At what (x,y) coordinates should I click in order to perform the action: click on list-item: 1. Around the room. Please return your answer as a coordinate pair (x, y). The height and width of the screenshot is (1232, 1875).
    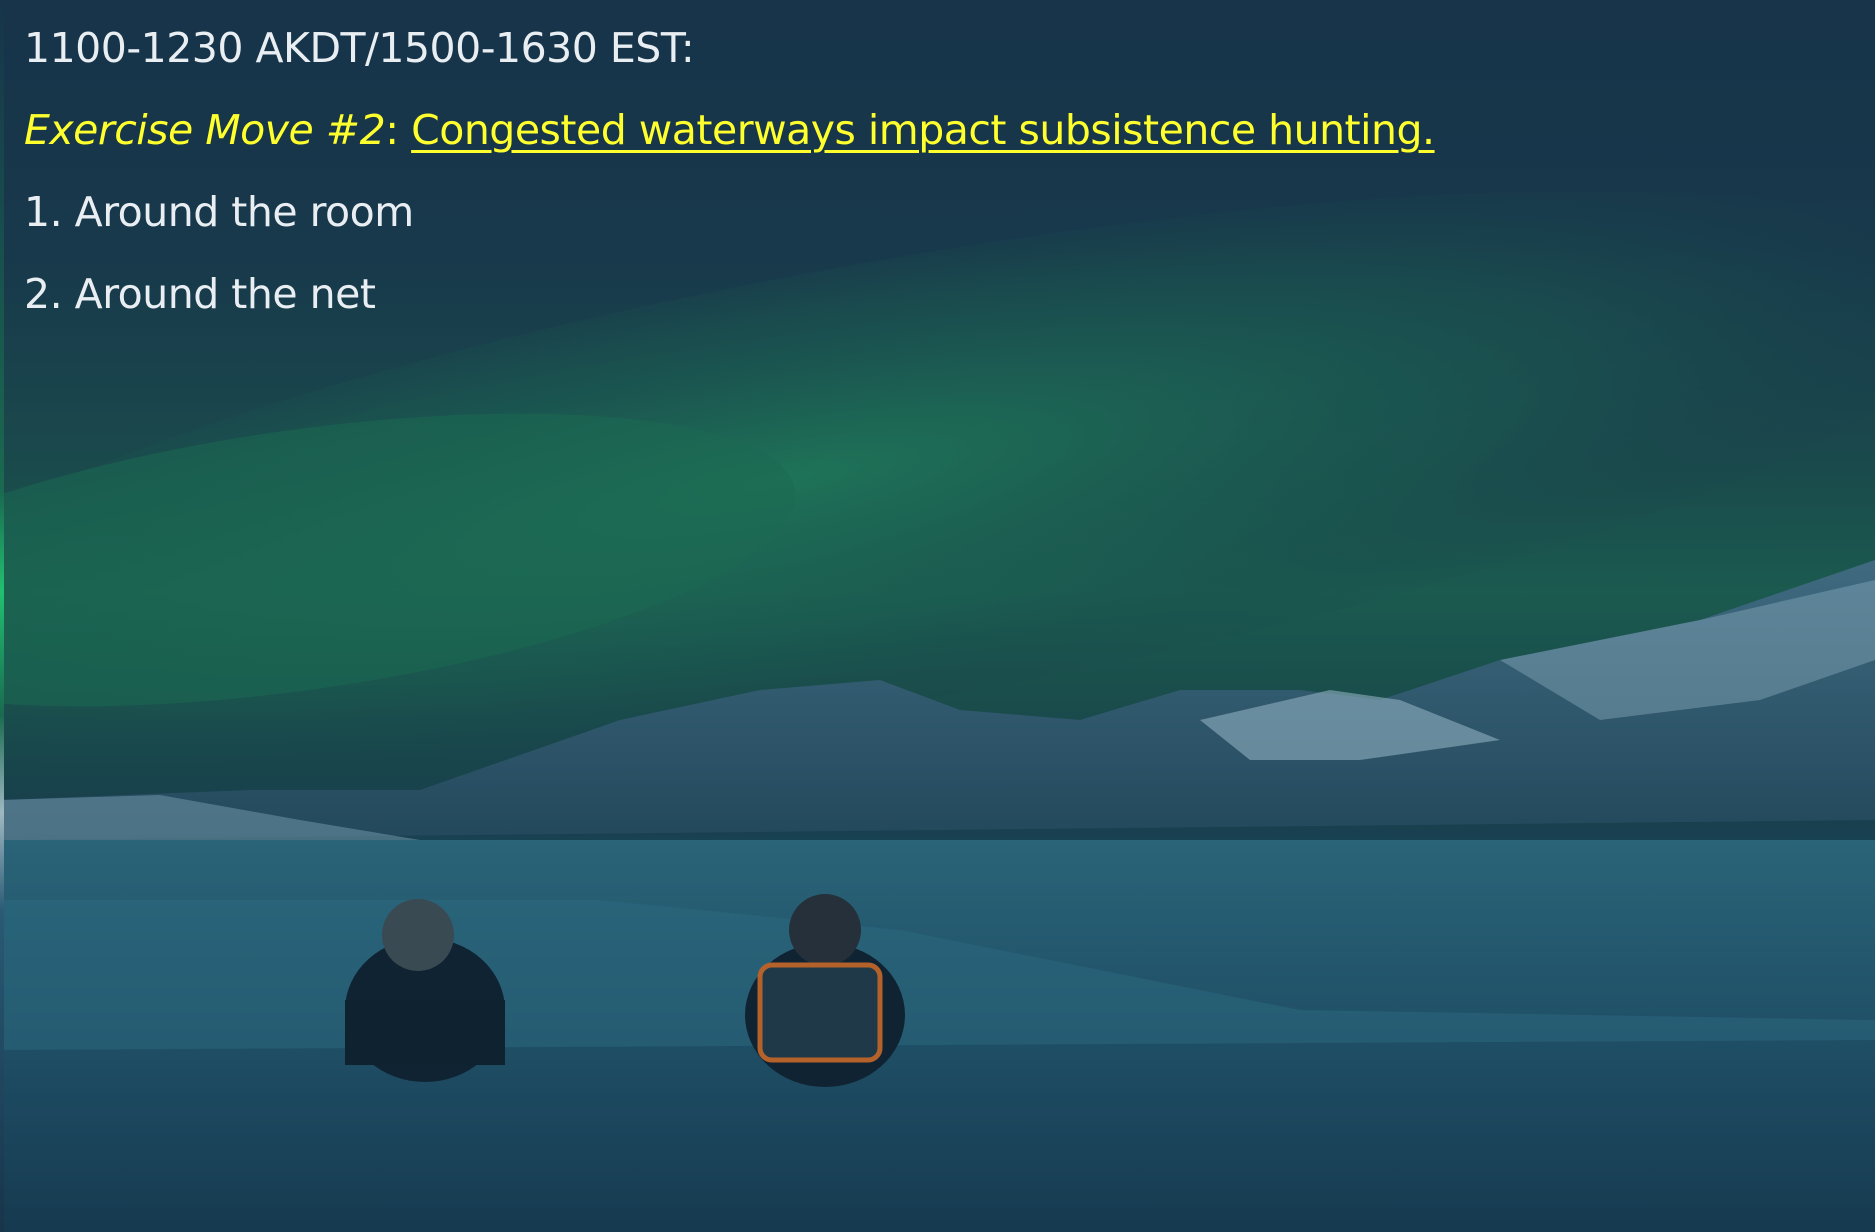
    Looking at the image, I should click on (934, 223).